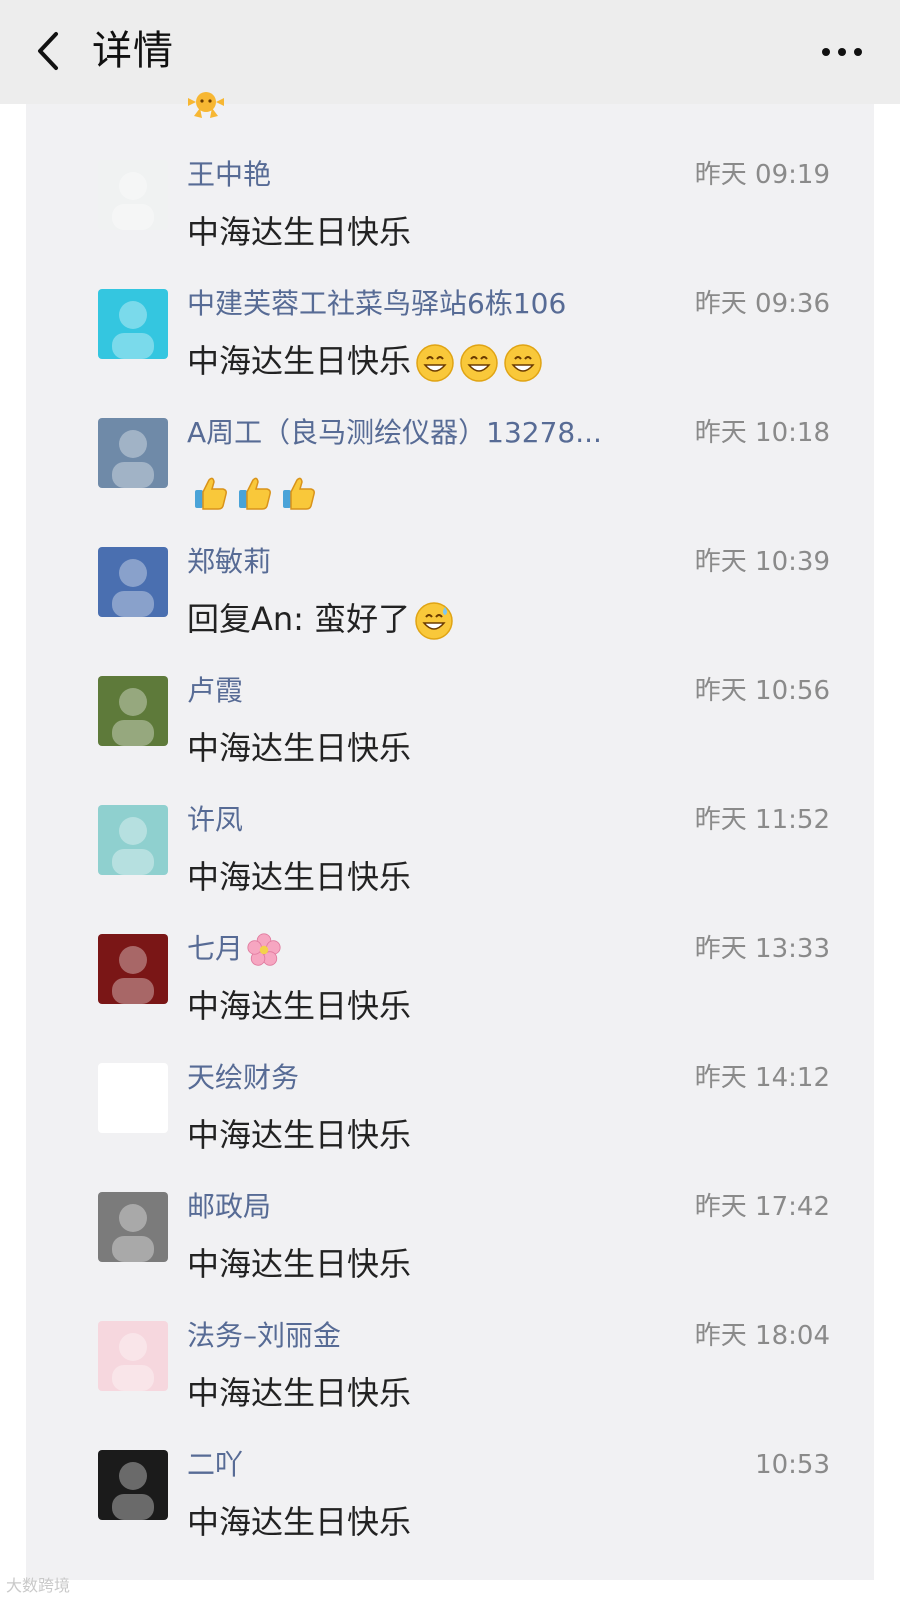 The image size is (900, 1600). I want to click on commenter-name-text: 中建芙蓉工社菜鸟驿站6栋106, so click(377, 303).